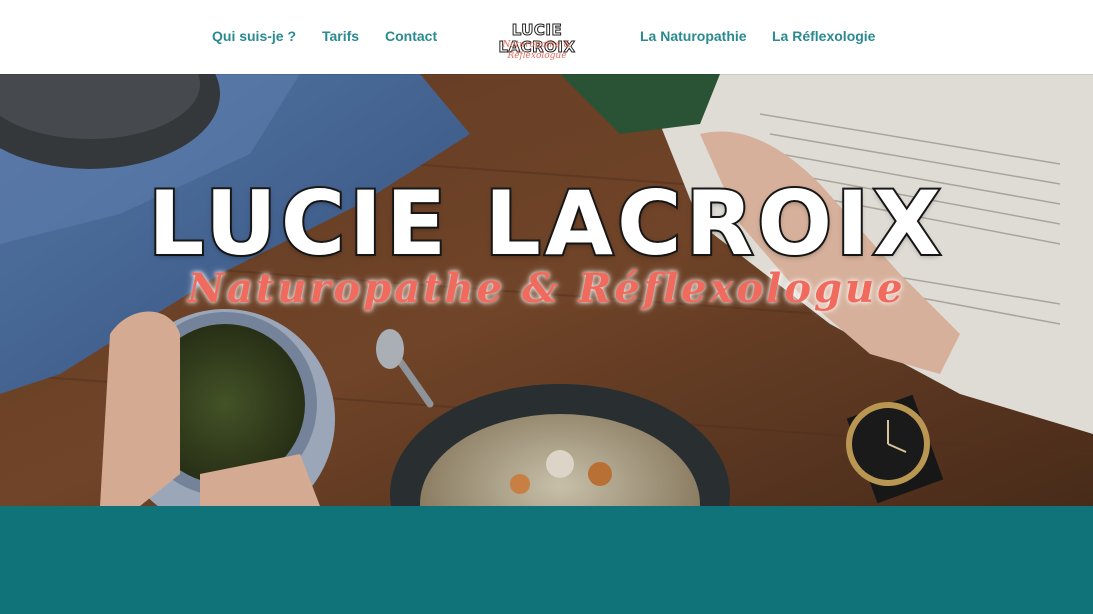 This screenshot has height=614, width=1093. I want to click on nav-link-tarifs: Tarifs, so click(340, 36).